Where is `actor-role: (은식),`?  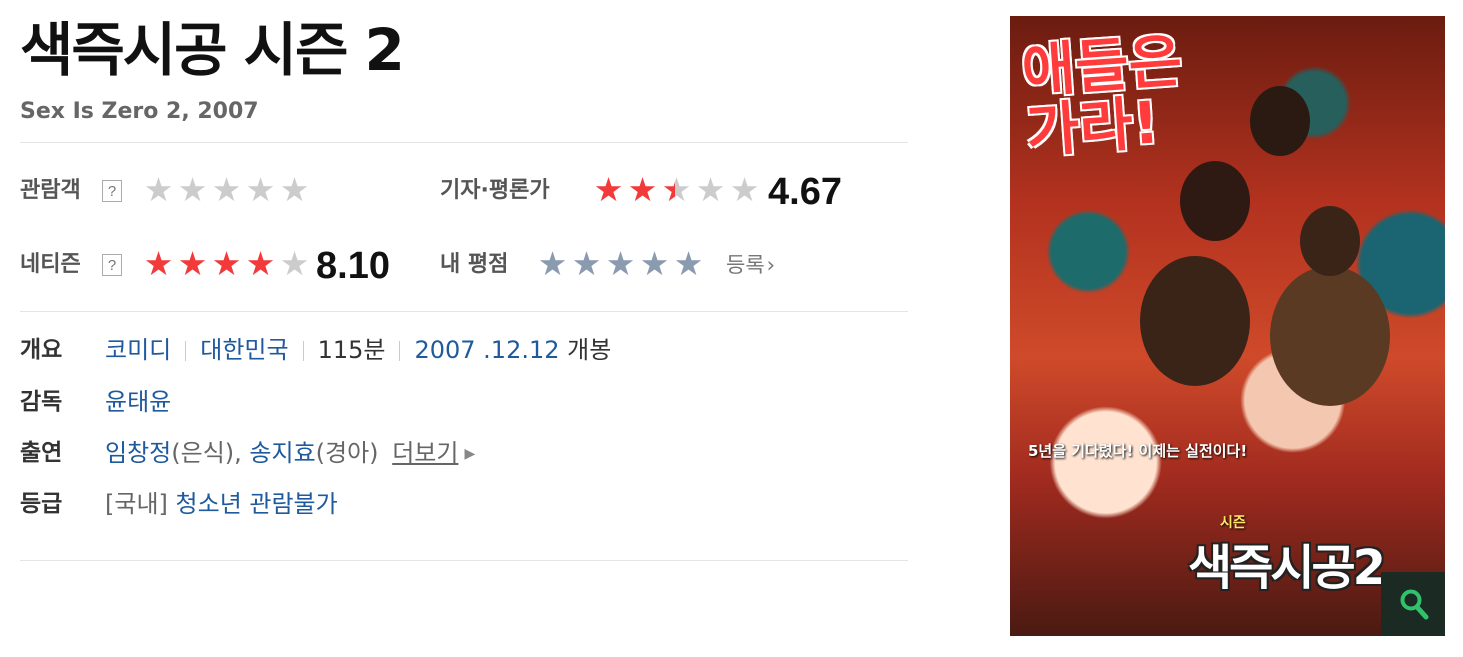
actor-role: (은식), is located at coordinates (206, 453).